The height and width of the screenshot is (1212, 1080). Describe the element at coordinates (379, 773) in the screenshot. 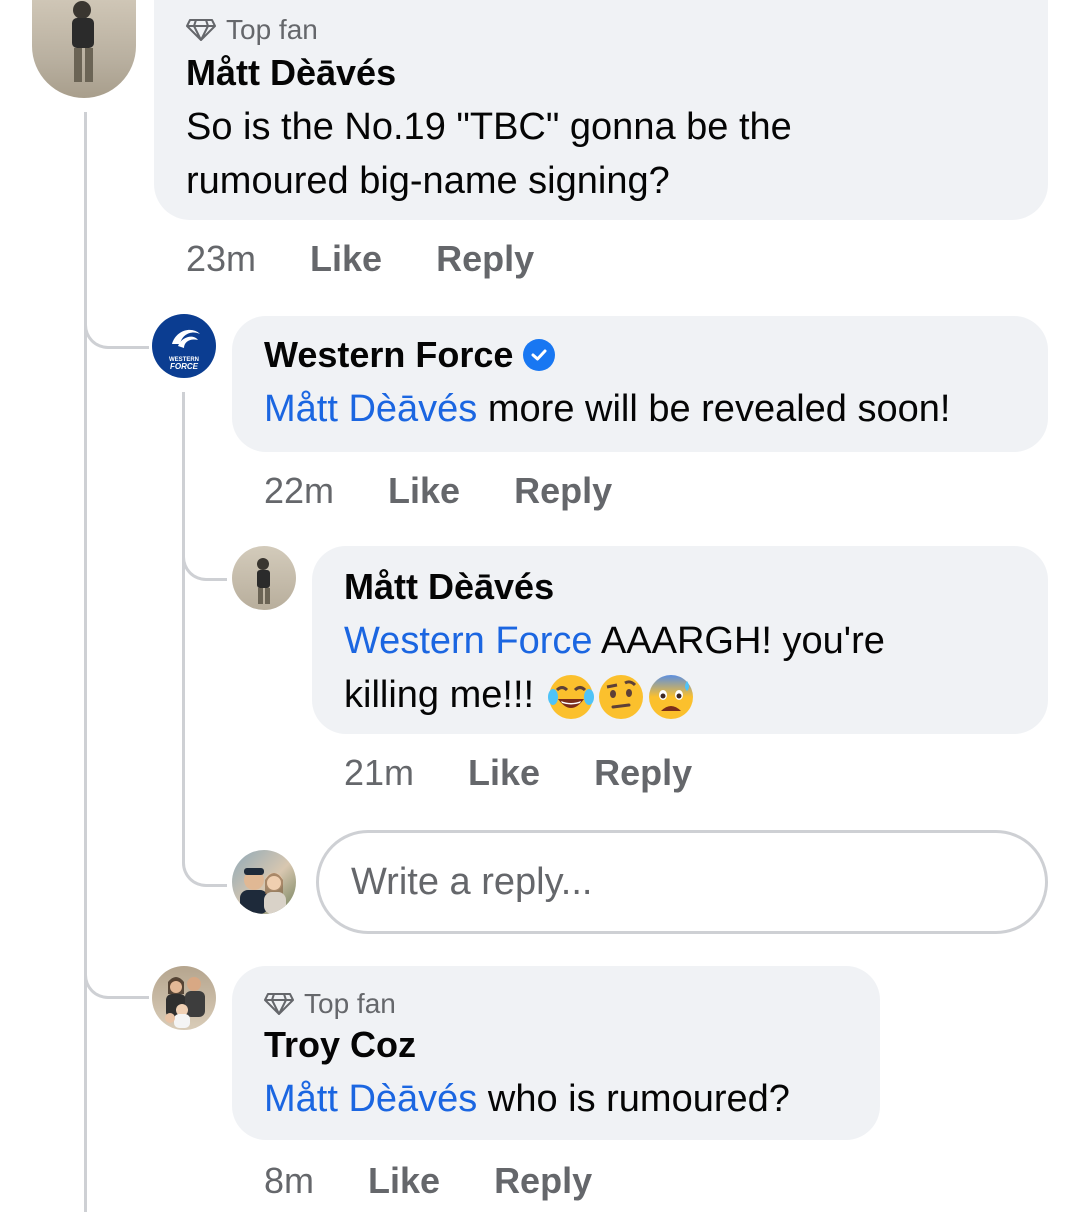

I see `comment-timestamp: 21m` at that location.